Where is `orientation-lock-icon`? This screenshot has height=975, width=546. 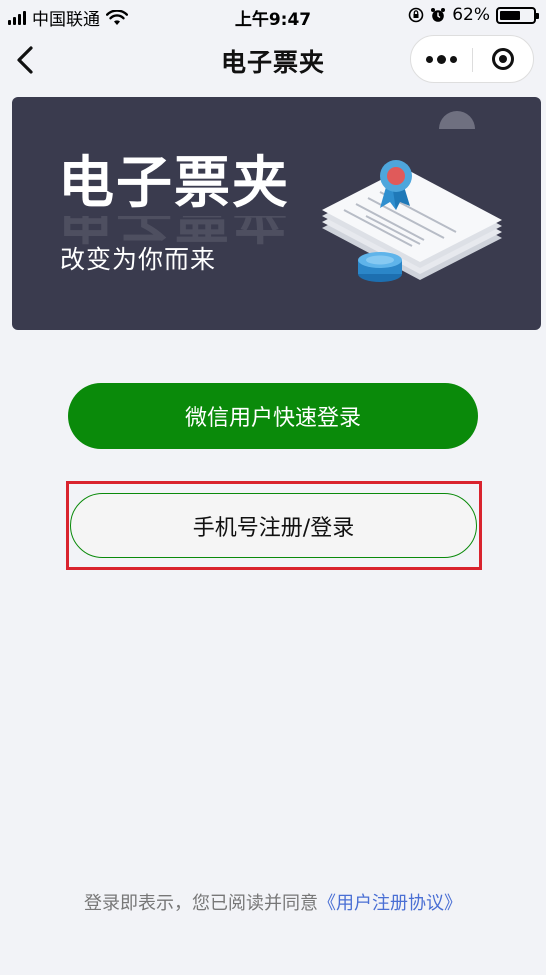 orientation-lock-icon is located at coordinates (416, 15).